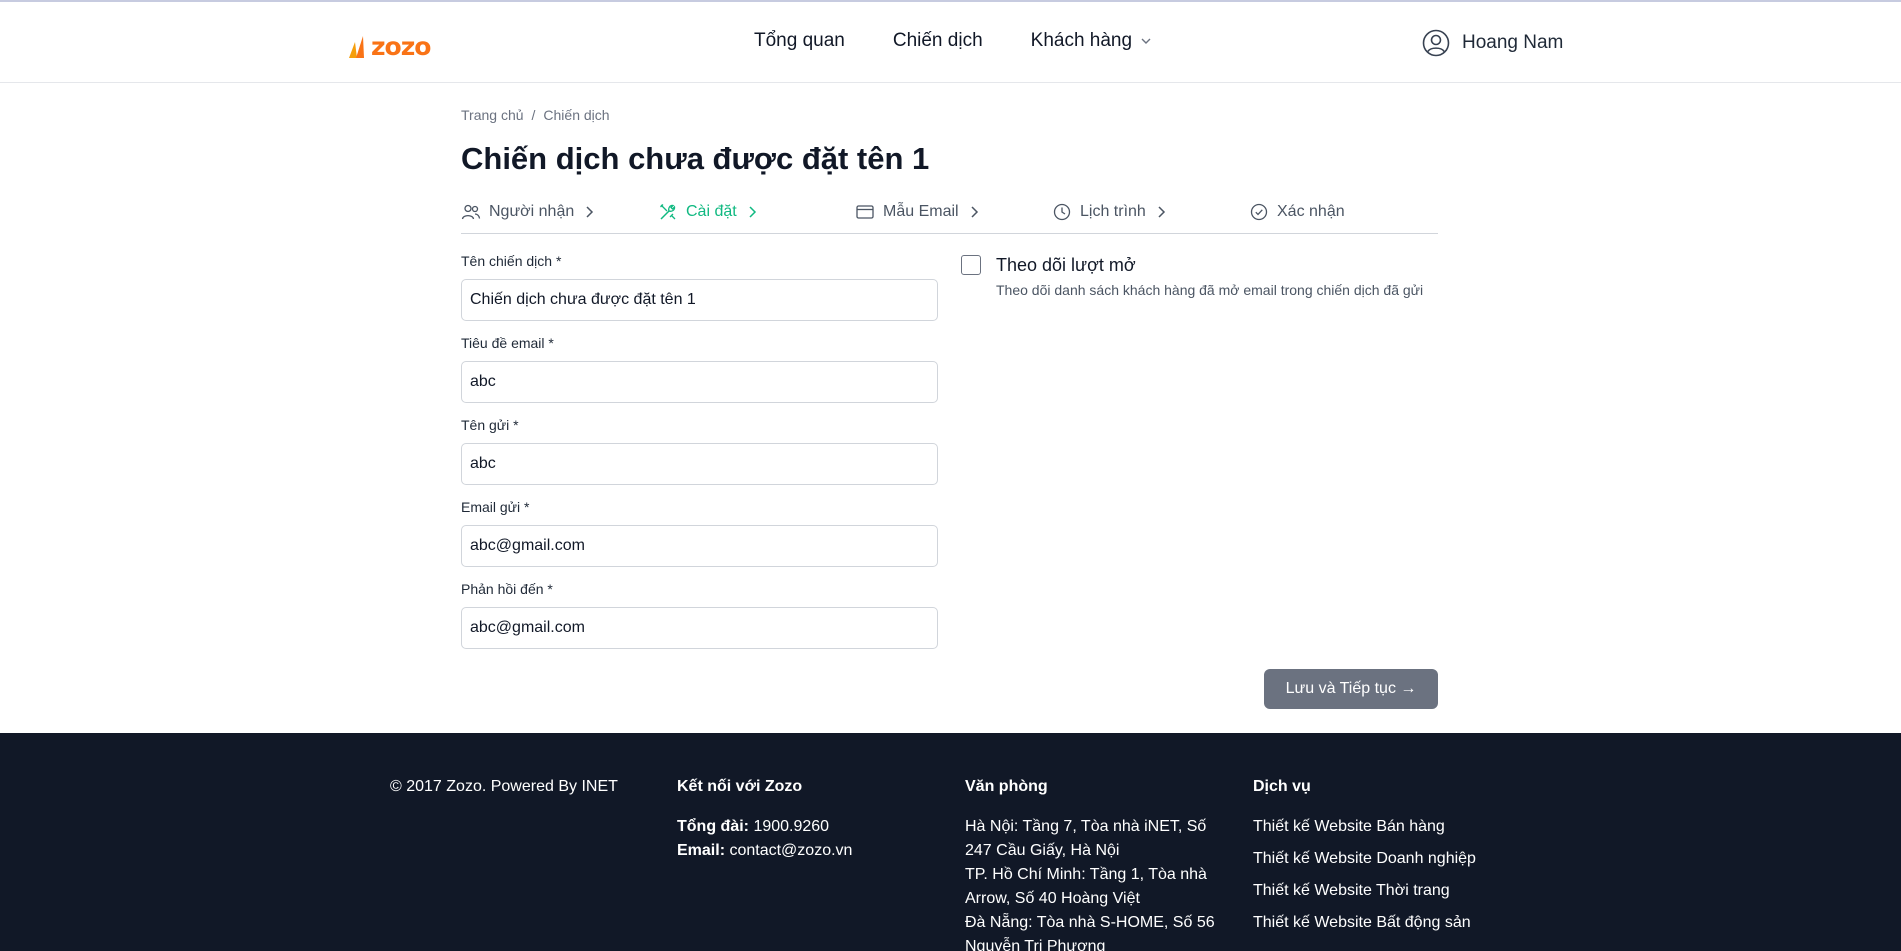 The image size is (1901, 951). I want to click on page-title: Chiến dịch chưa được đặt tên 1, so click(695, 158).